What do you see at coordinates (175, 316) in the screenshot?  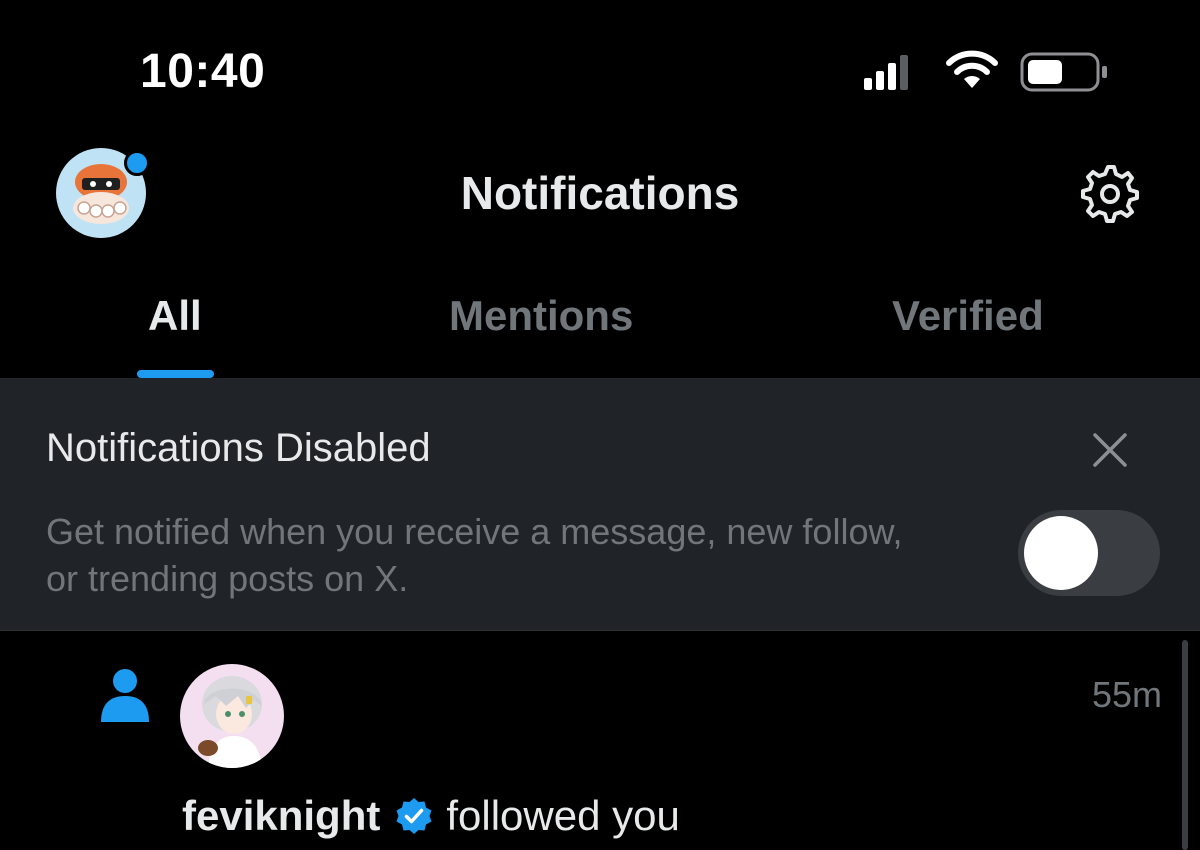 I see `tab-all: All` at bounding box center [175, 316].